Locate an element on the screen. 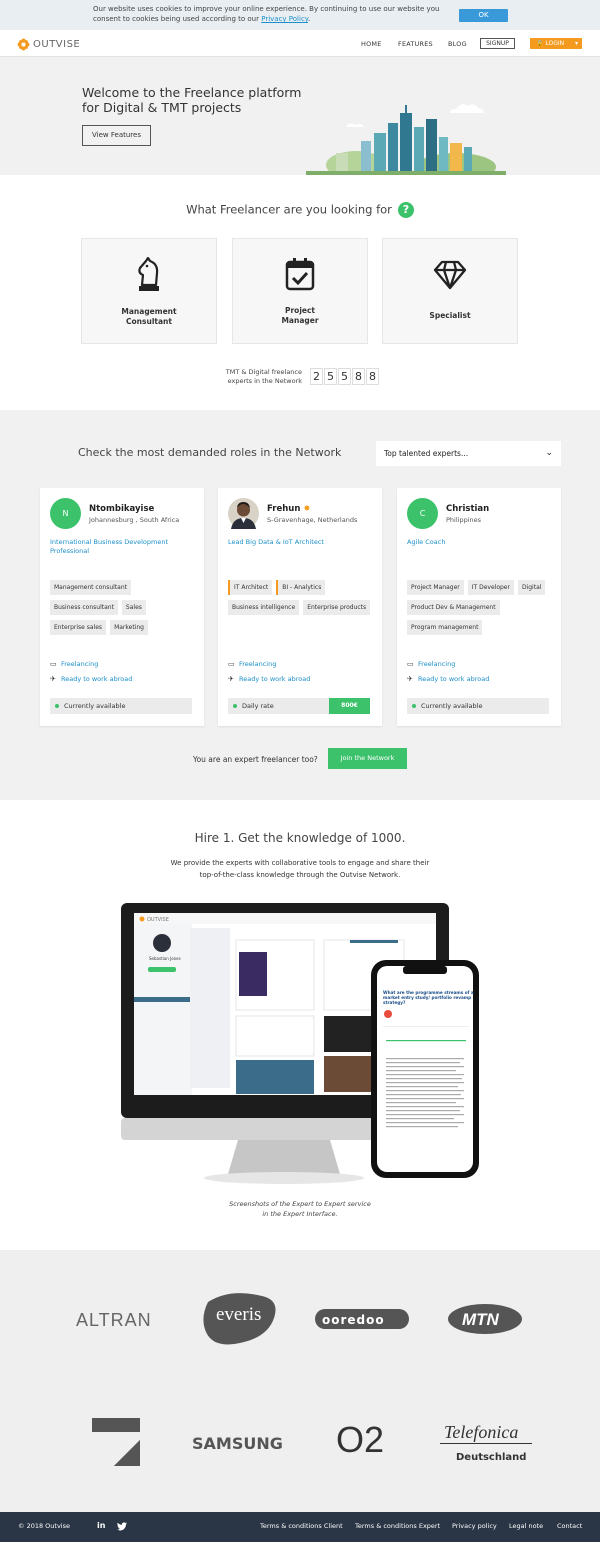  nav-blog-link: BLOG is located at coordinates (457, 44).